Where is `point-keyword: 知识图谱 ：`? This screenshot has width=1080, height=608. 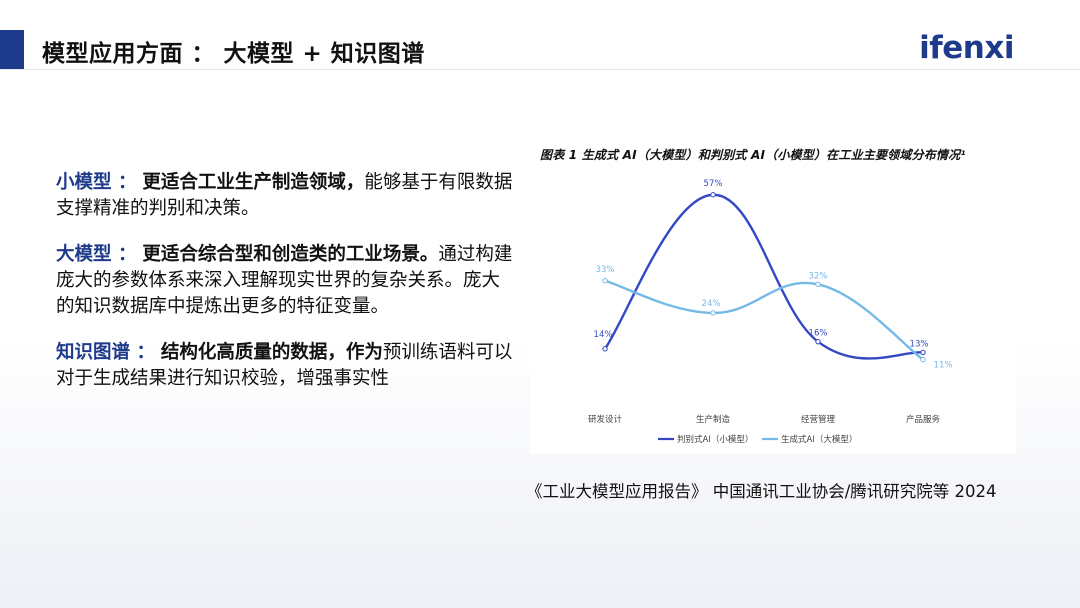
point-keyword: 知识图谱 ： is located at coordinates (105, 352).